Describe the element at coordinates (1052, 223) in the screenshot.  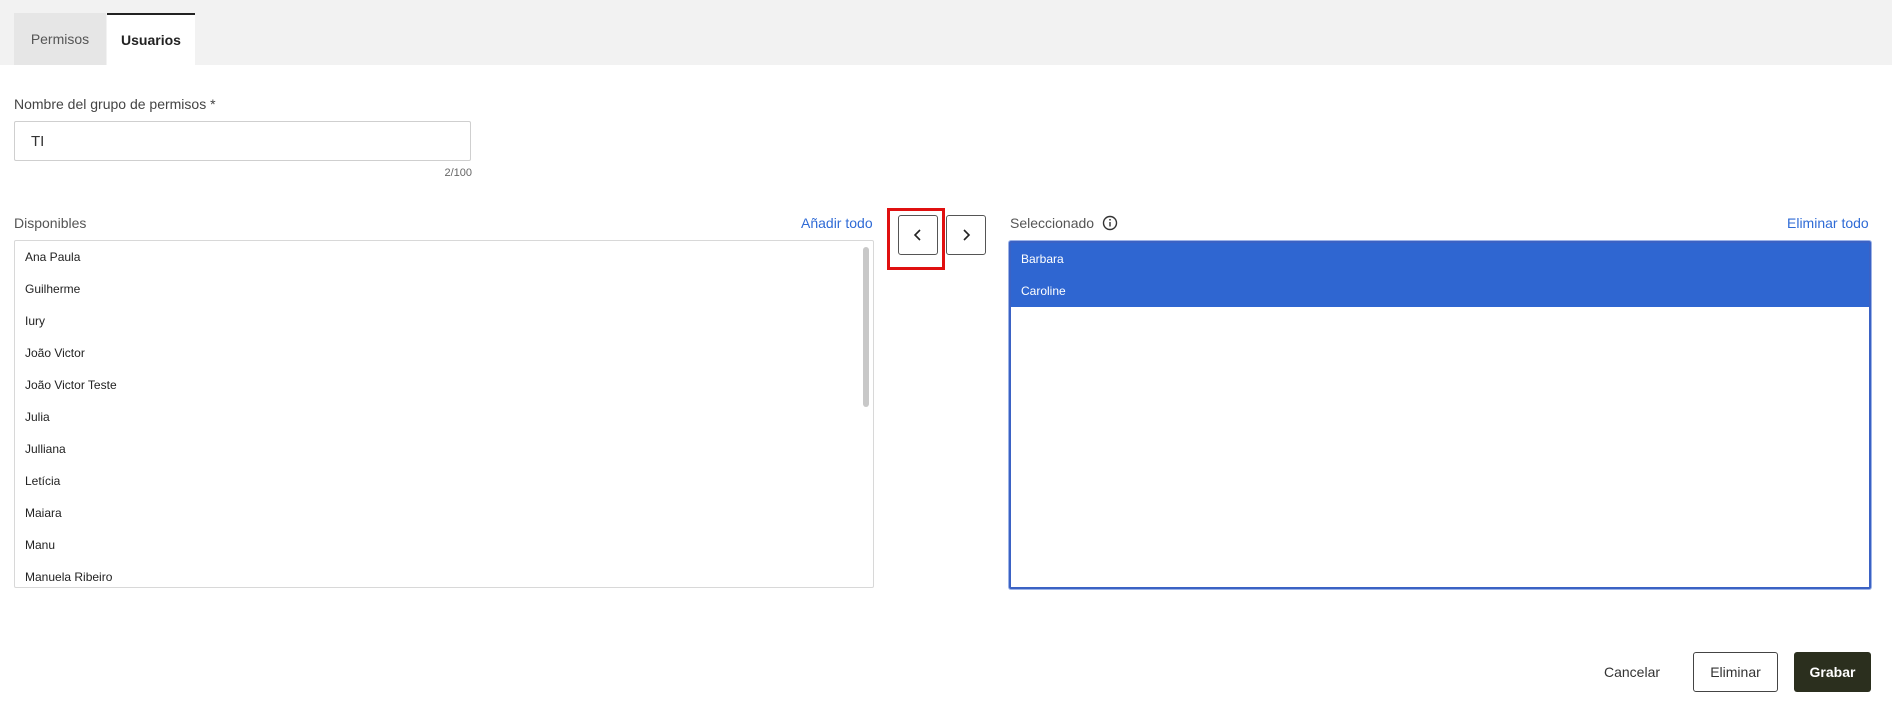
I see `selected-list-title: Seleccionado` at that location.